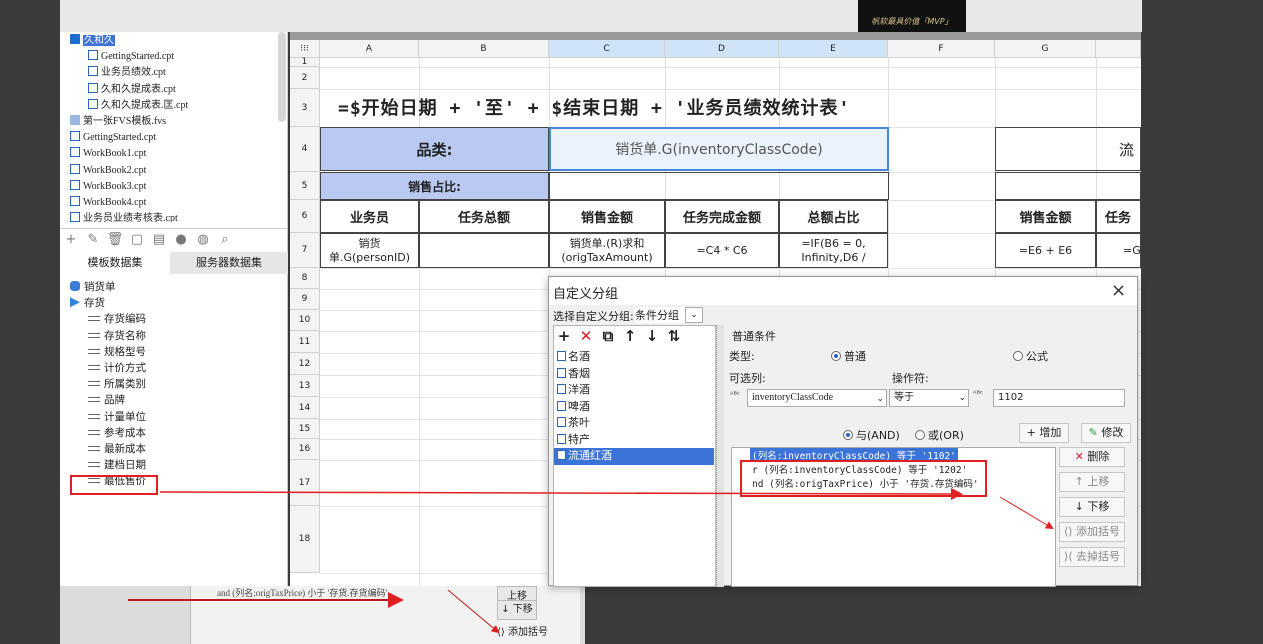 This screenshot has height=644, width=1263. I want to click on row-header: 7, so click(305, 250).